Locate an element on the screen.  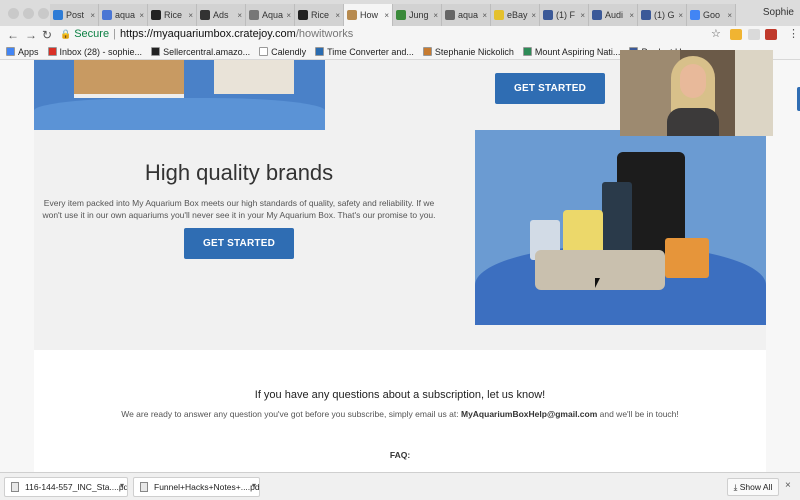
tab-label: How is located at coordinates (369, 15).